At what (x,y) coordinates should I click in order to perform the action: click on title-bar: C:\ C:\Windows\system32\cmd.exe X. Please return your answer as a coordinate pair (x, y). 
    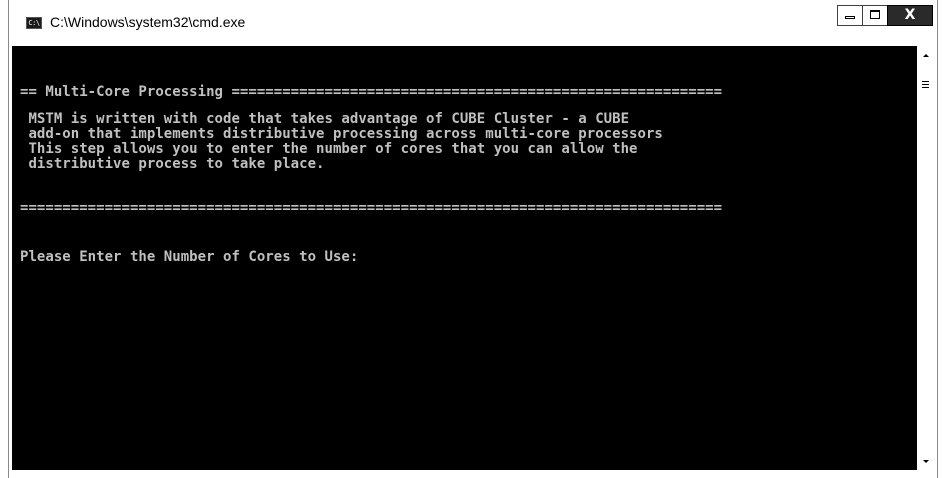
    Looking at the image, I should click on (473, 23).